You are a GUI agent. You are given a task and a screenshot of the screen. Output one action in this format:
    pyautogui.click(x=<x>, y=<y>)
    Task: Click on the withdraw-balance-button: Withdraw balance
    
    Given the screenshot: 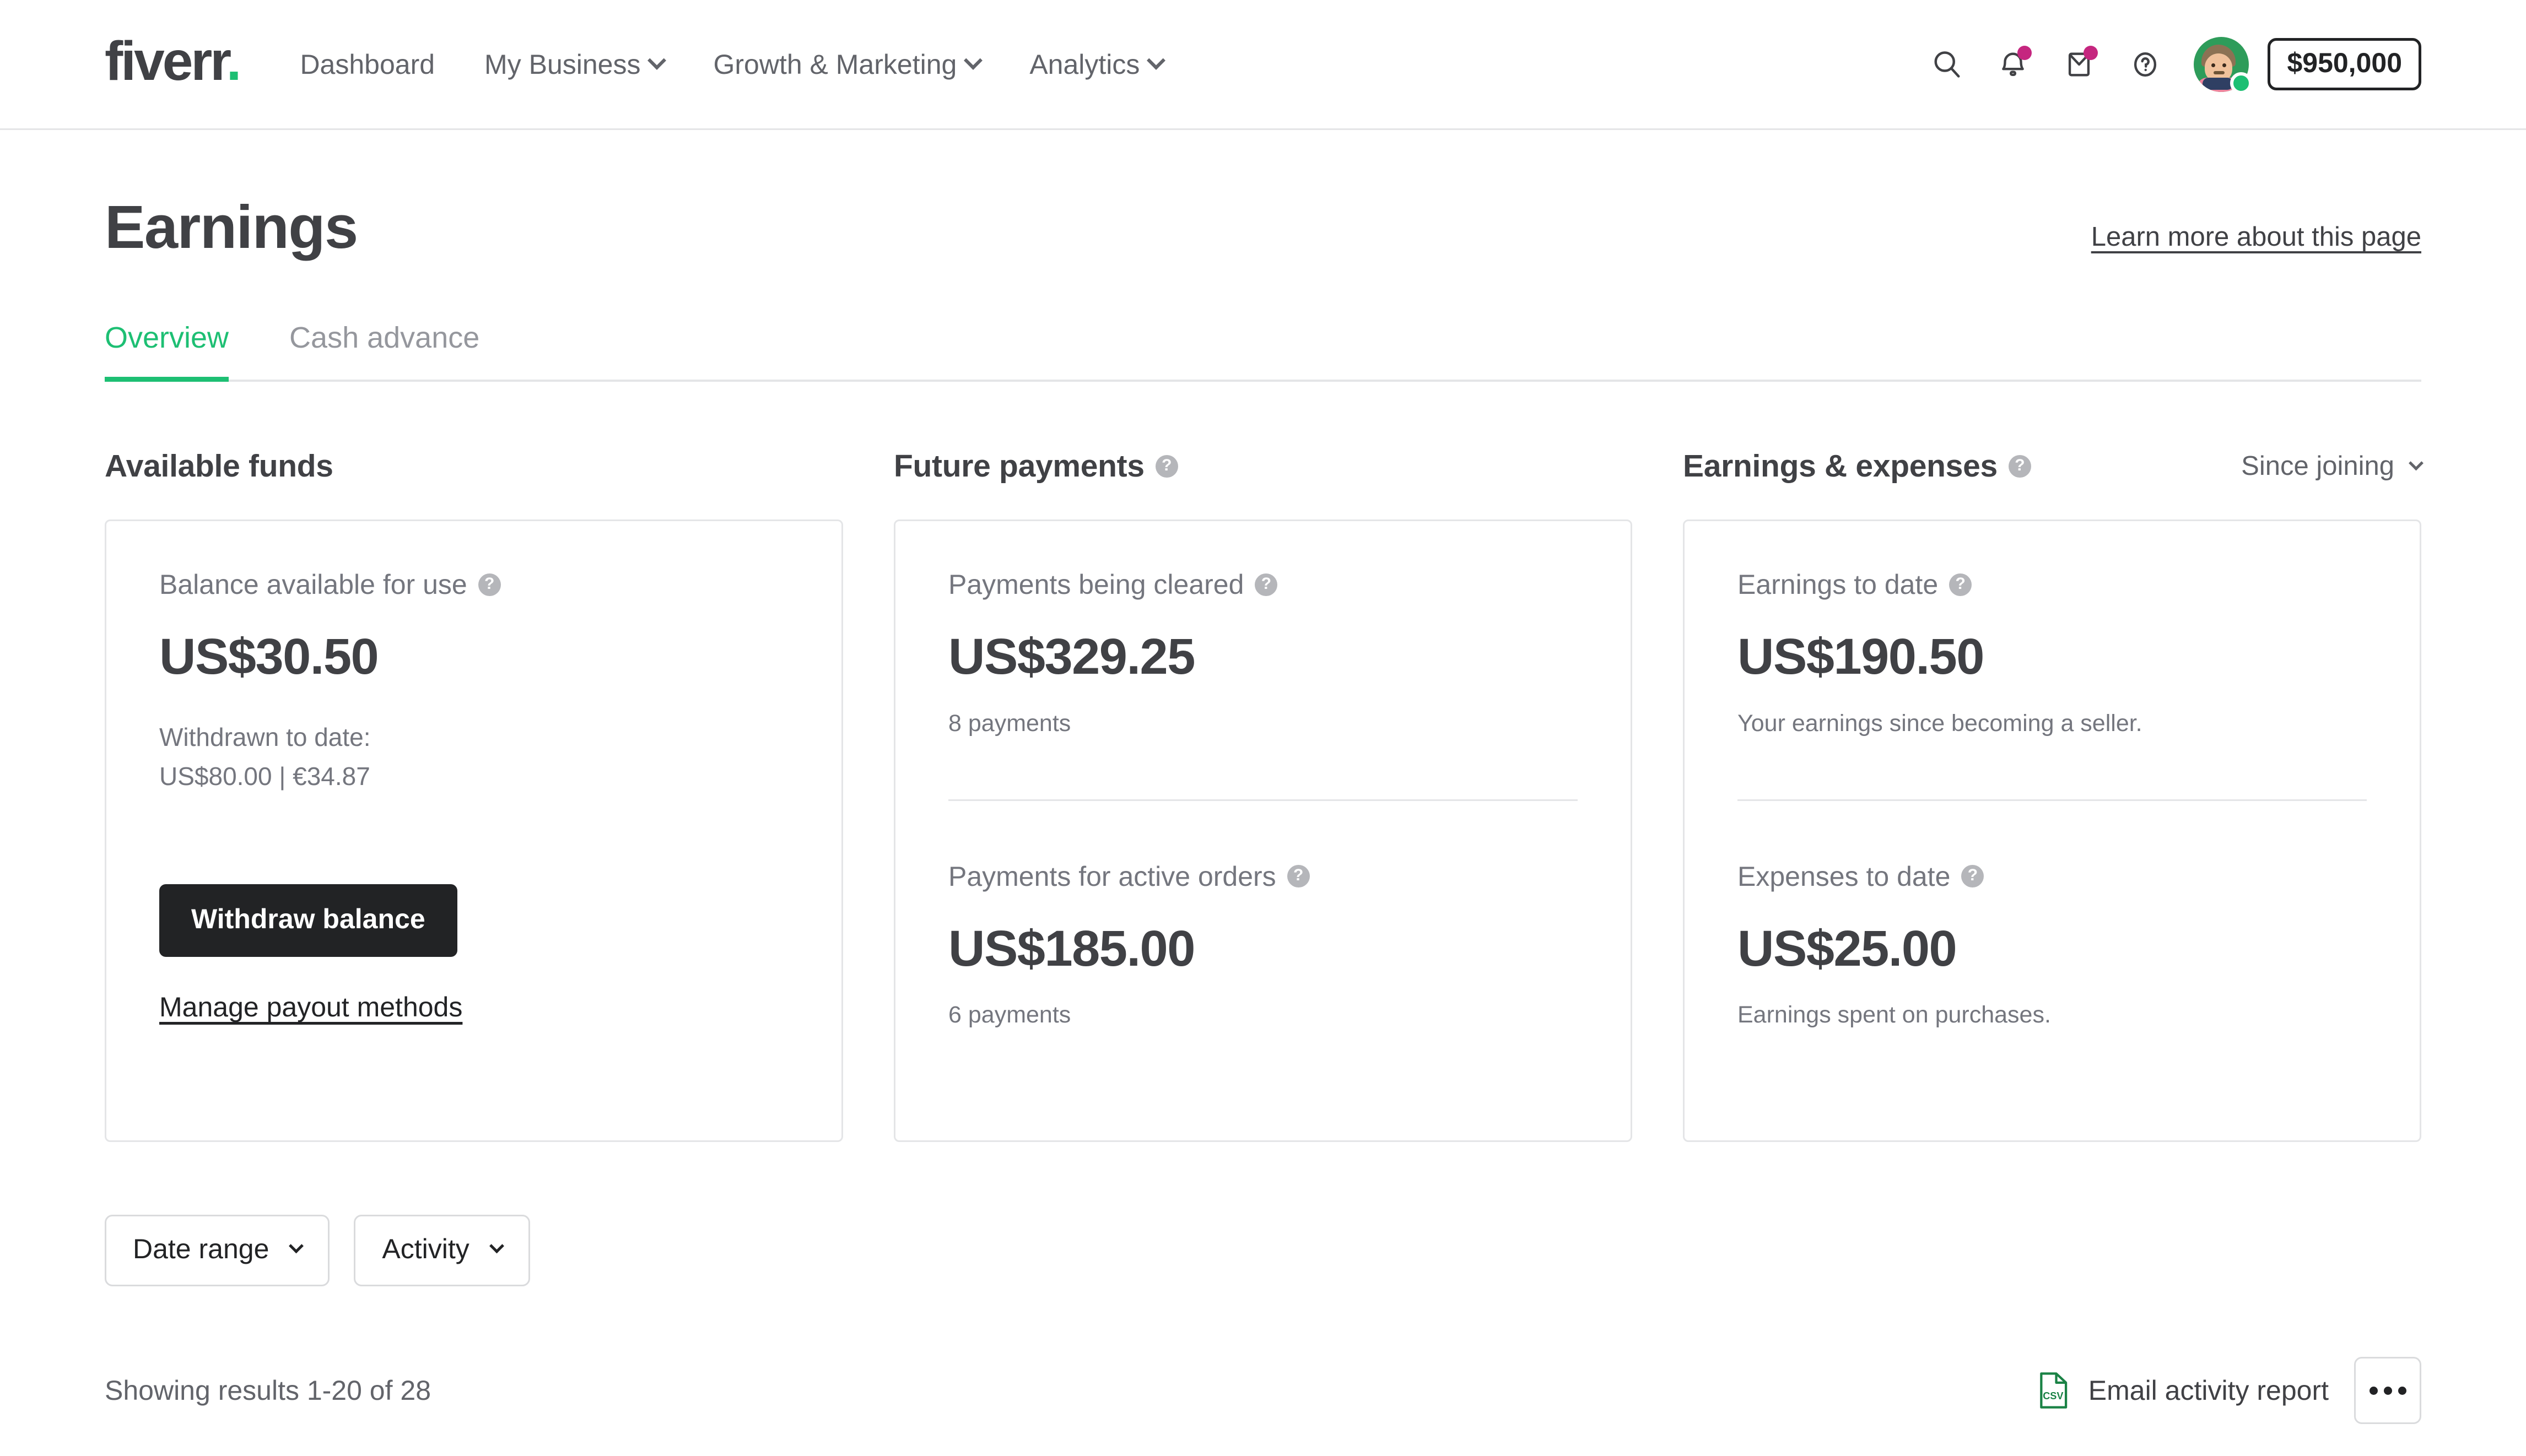 What is the action you would take?
    pyautogui.click(x=308, y=920)
    